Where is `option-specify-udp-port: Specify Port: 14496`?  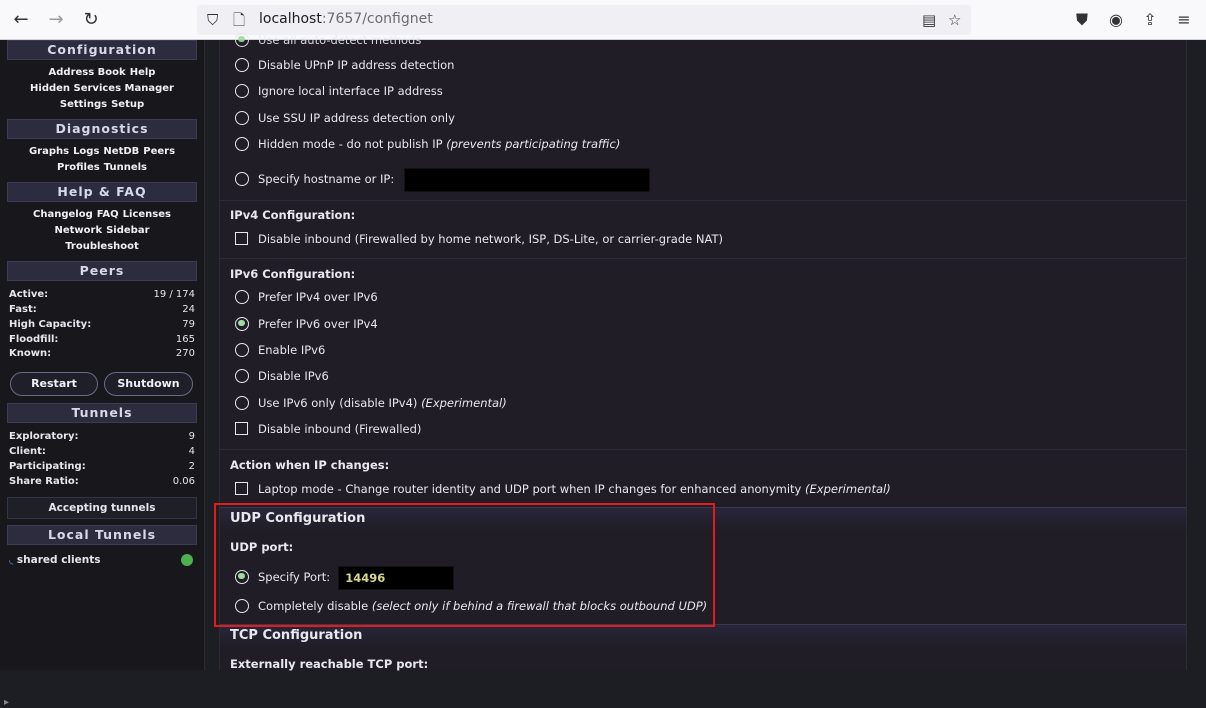 option-specify-udp-port: Specify Port: 14496 is located at coordinates (345, 577).